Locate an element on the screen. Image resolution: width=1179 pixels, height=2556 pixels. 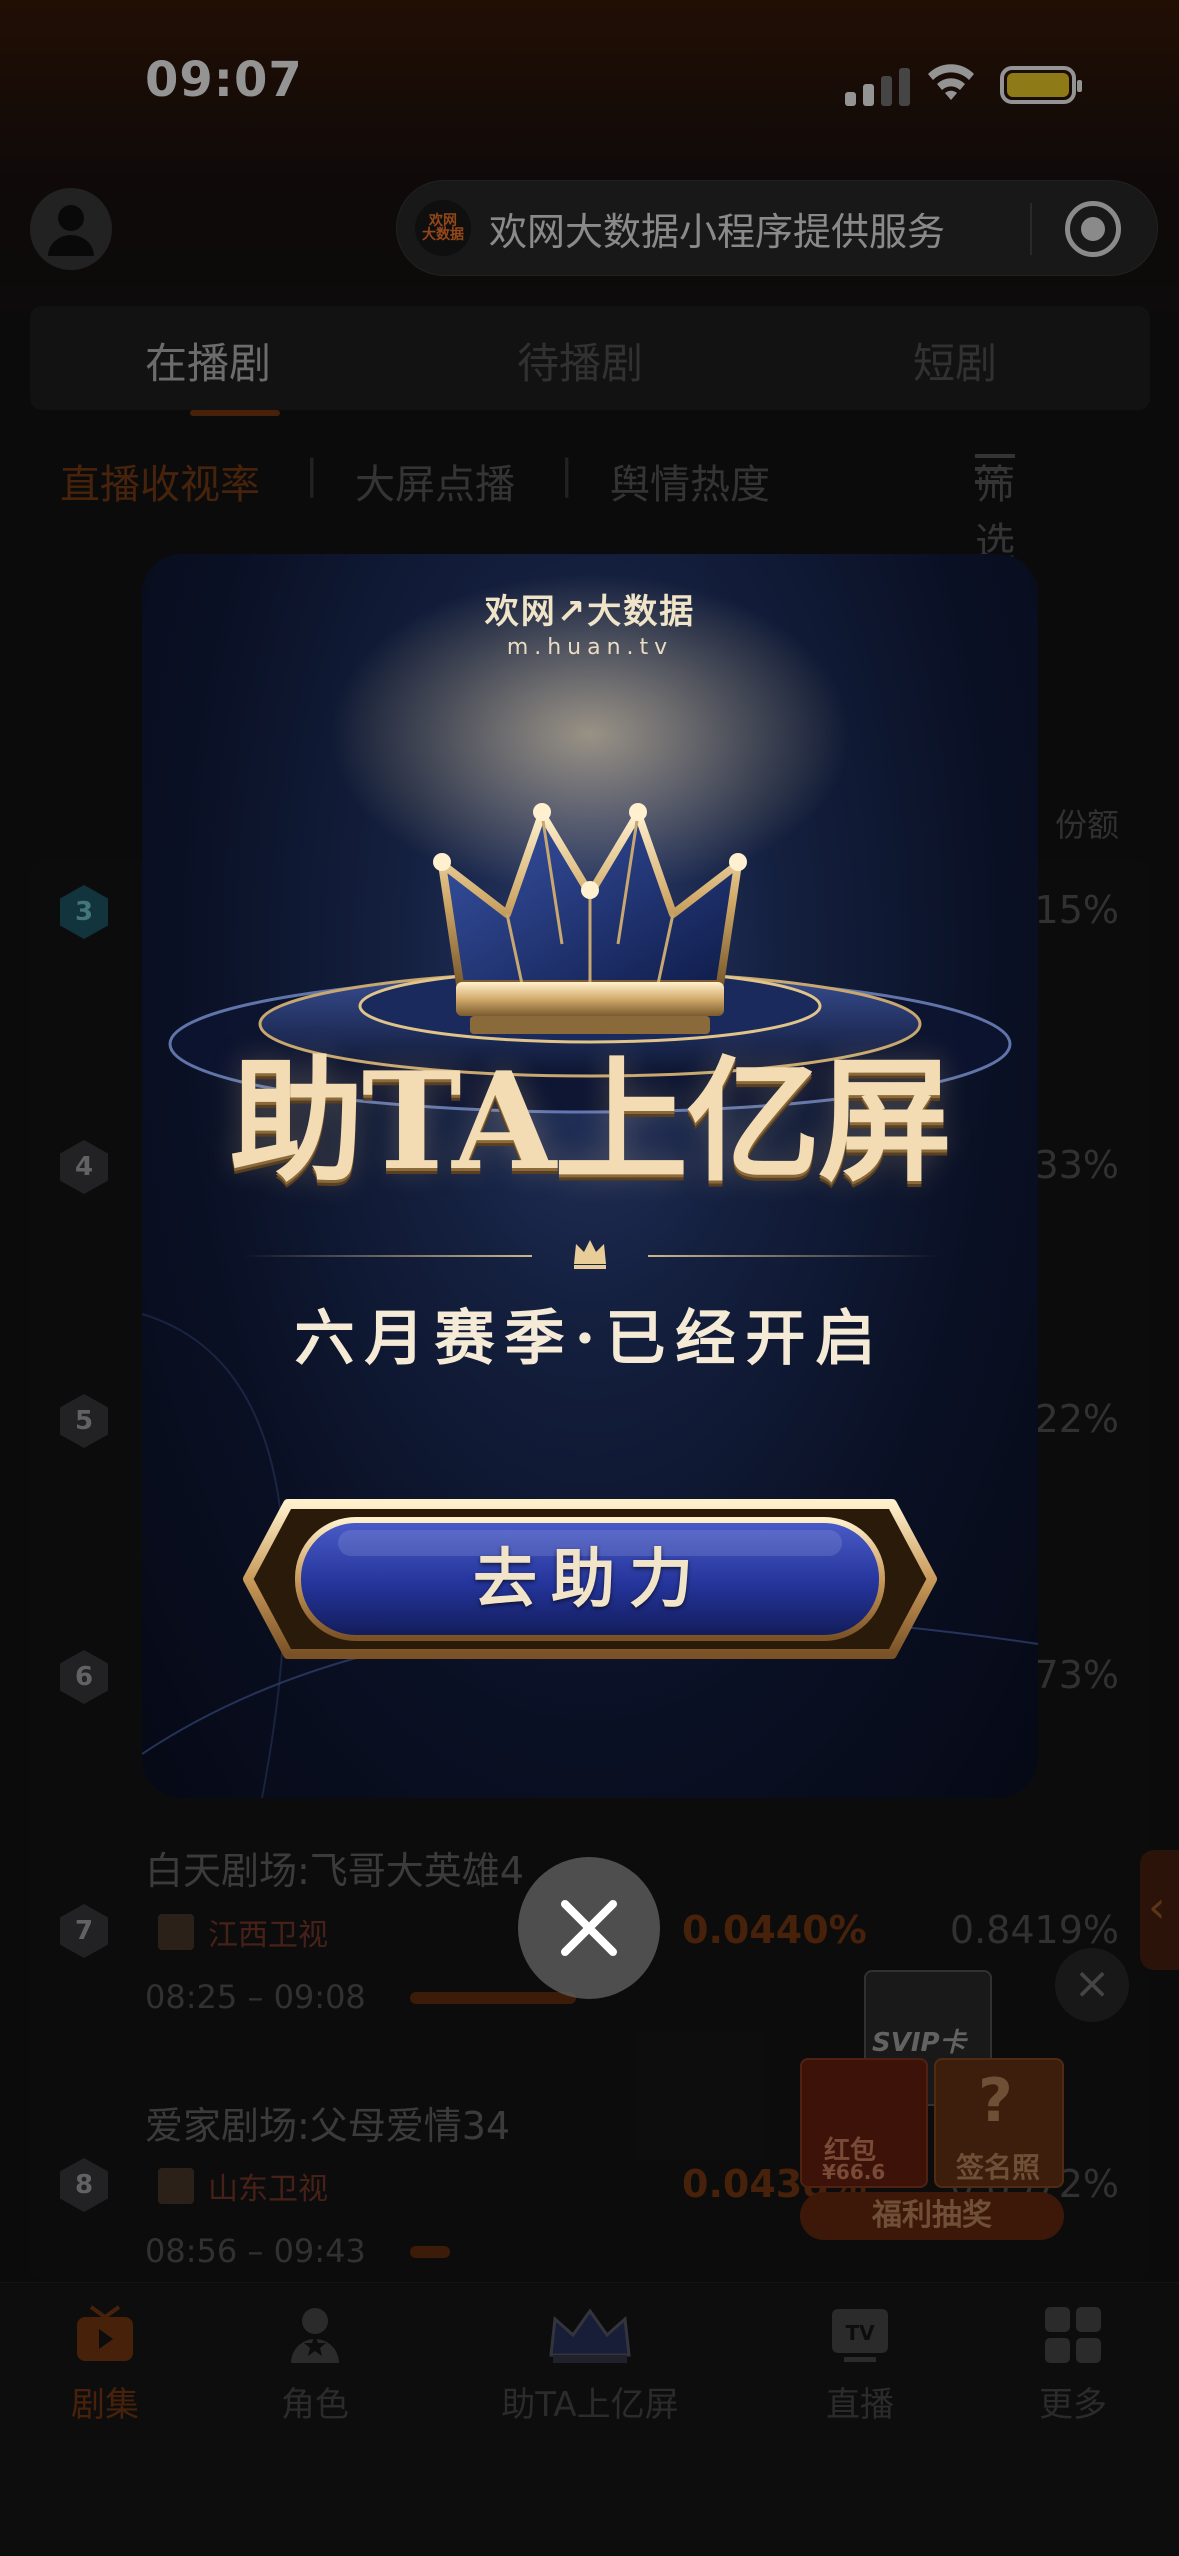
brand-name: 欢网↗大数据 is located at coordinates (590, 612).